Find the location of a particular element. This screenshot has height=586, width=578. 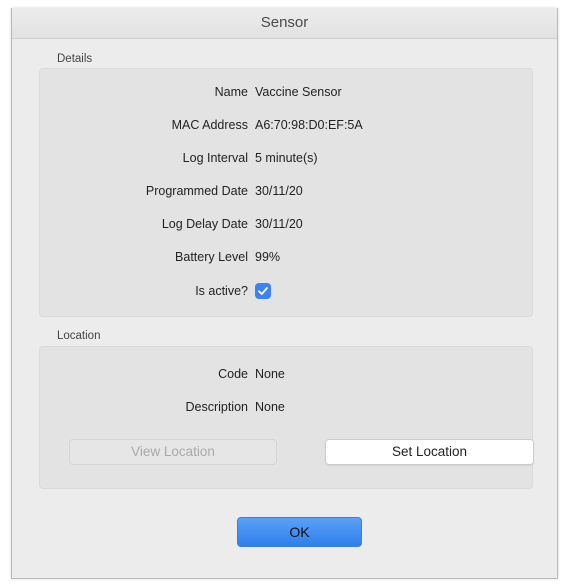

description-label: Description is located at coordinates (216, 407).